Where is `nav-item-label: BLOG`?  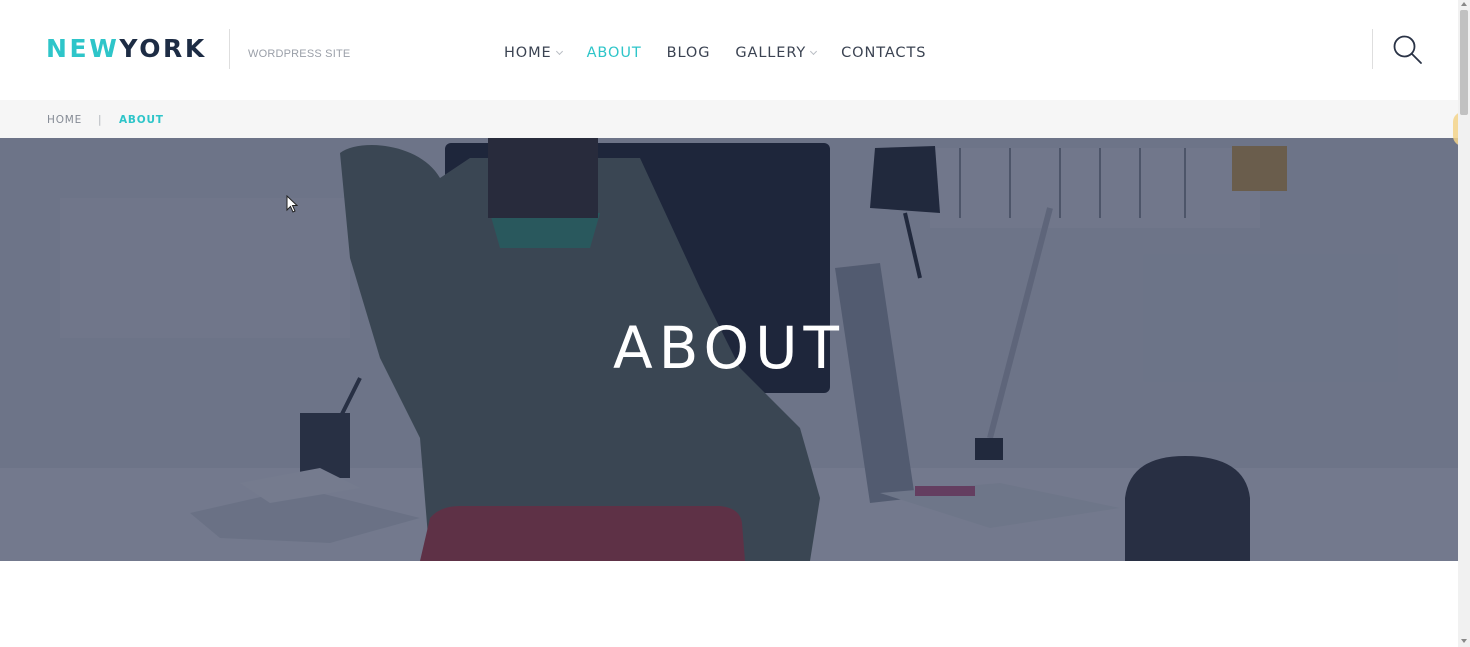 nav-item-label: BLOG is located at coordinates (688, 53).